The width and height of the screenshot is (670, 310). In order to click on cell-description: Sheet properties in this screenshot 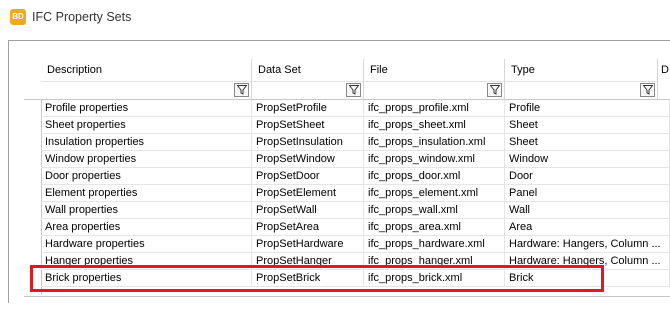, I will do `click(146, 125)`.